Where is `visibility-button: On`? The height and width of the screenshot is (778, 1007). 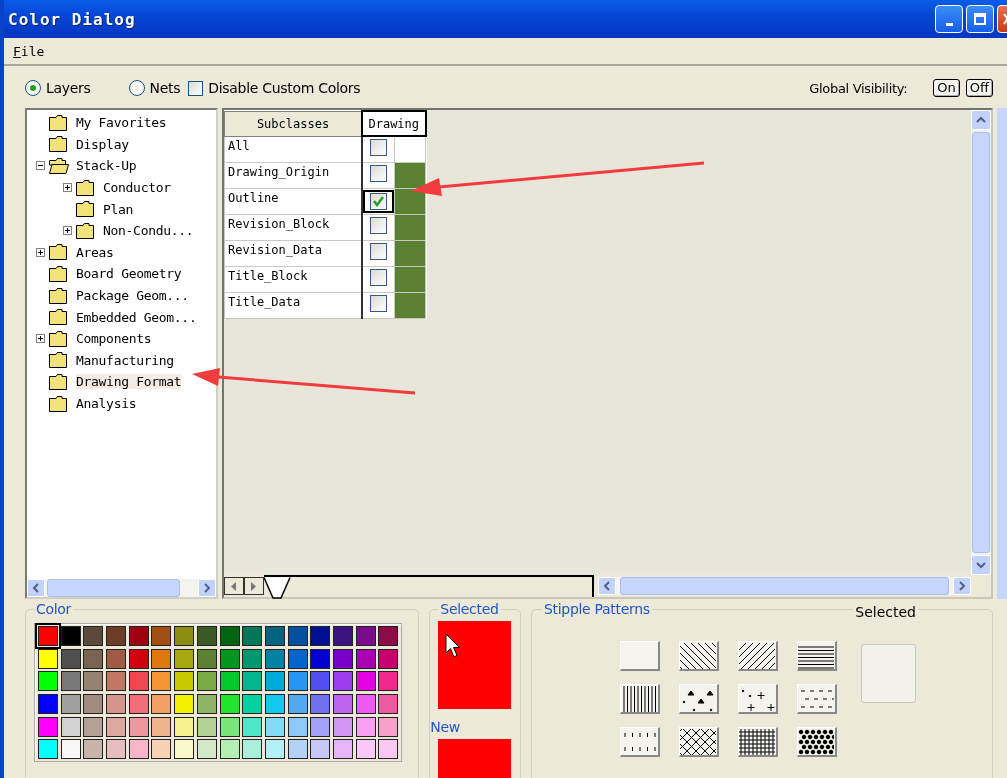 visibility-button: On is located at coordinates (946, 88).